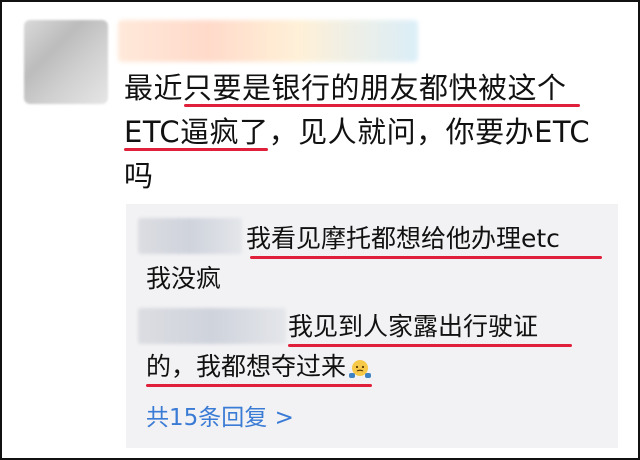 The height and width of the screenshot is (460, 640). What do you see at coordinates (246, 366) in the screenshot?
I see `reply-2-line-2: 的，我都想夺过来` at bounding box center [246, 366].